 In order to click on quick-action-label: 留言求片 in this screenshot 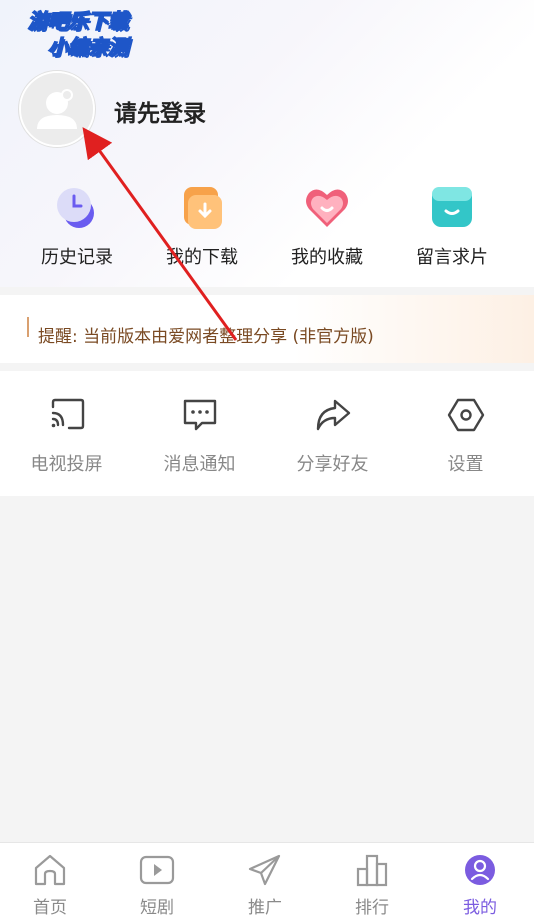, I will do `click(452, 257)`.